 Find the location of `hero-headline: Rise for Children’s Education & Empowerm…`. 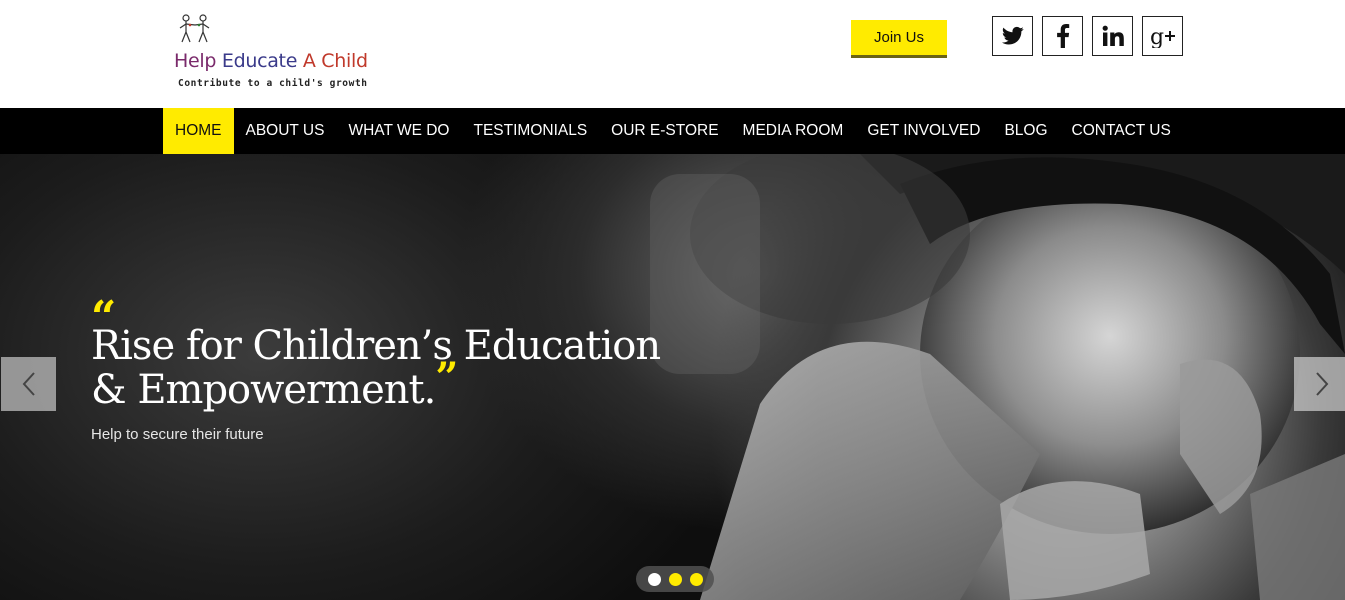

hero-headline: Rise for Children’s Education & Empowerm… is located at coordinates (376, 368).